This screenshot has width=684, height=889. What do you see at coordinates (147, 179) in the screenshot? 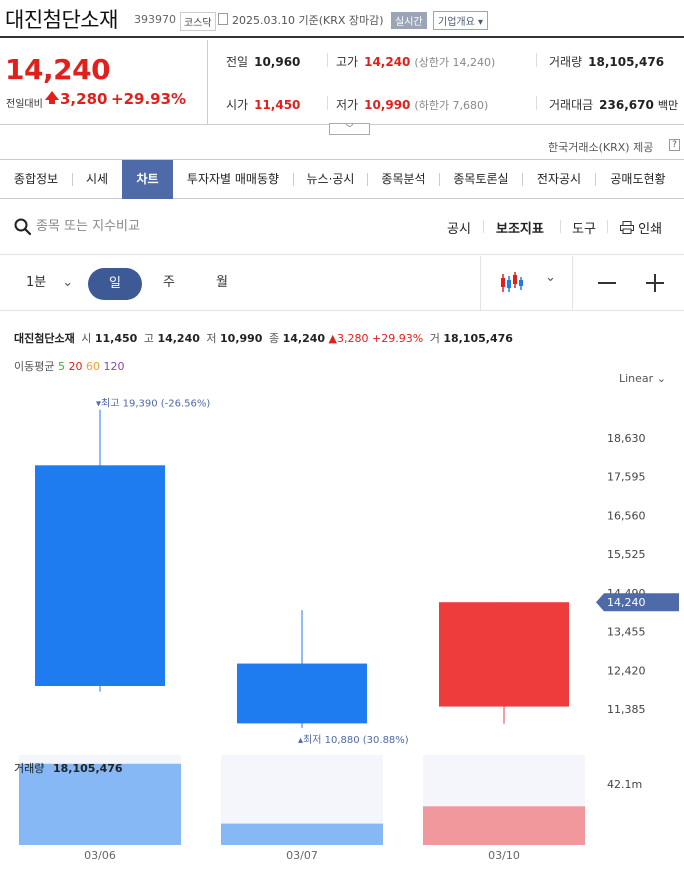
I see `tab-chart: 차트` at bounding box center [147, 179].